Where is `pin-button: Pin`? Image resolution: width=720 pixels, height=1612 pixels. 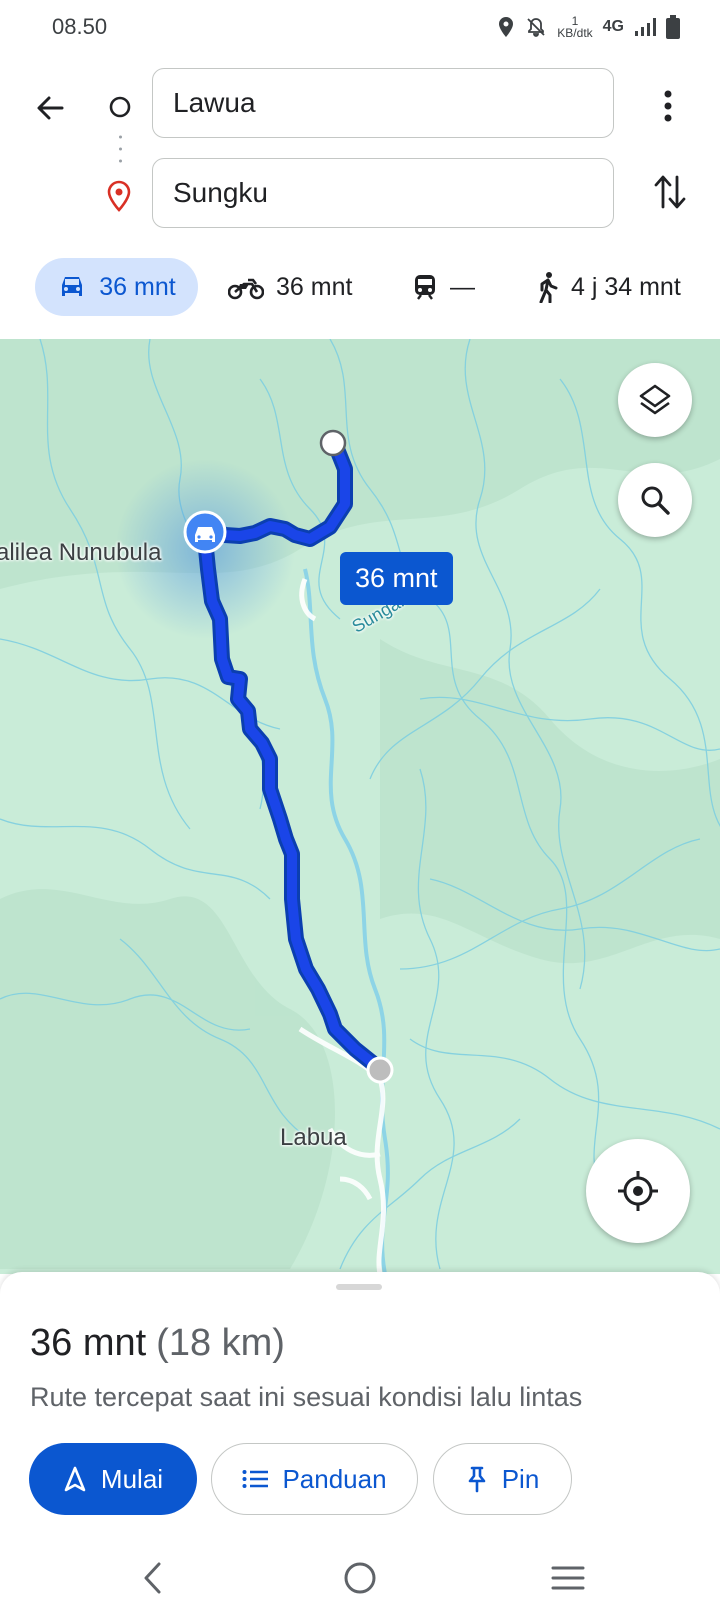
pin-button: Pin is located at coordinates (502, 1479).